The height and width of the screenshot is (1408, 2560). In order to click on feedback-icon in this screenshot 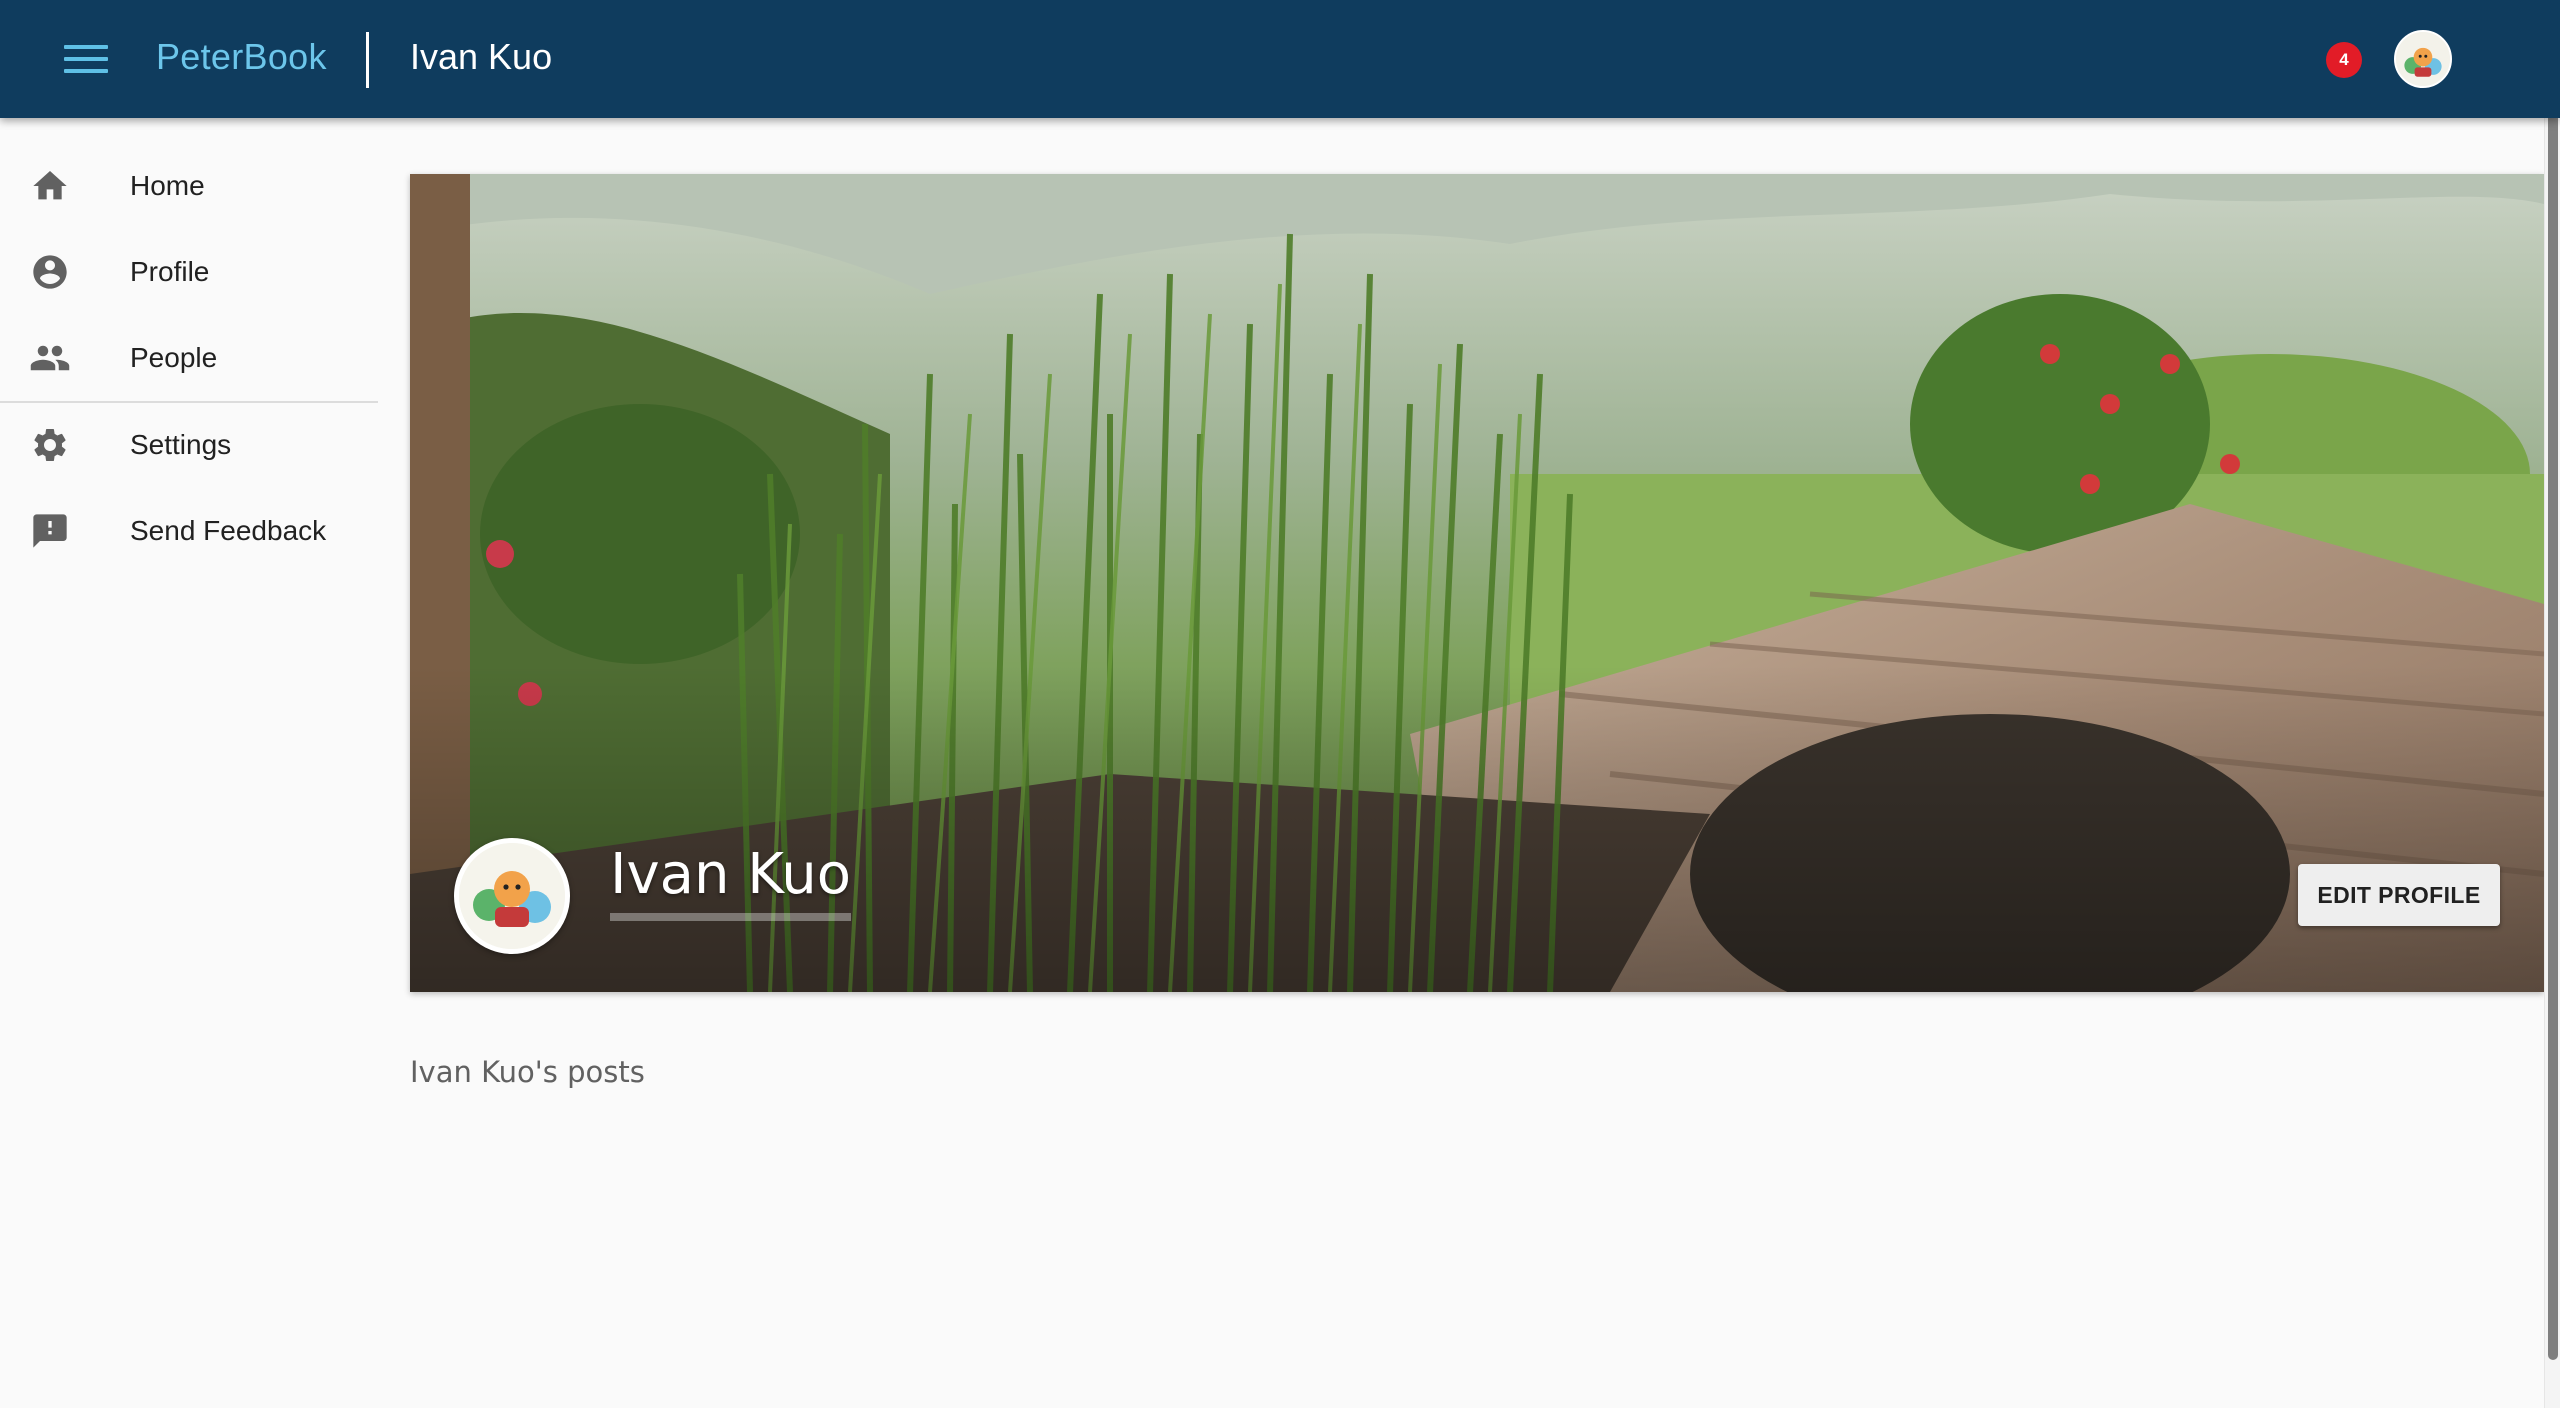, I will do `click(50, 531)`.